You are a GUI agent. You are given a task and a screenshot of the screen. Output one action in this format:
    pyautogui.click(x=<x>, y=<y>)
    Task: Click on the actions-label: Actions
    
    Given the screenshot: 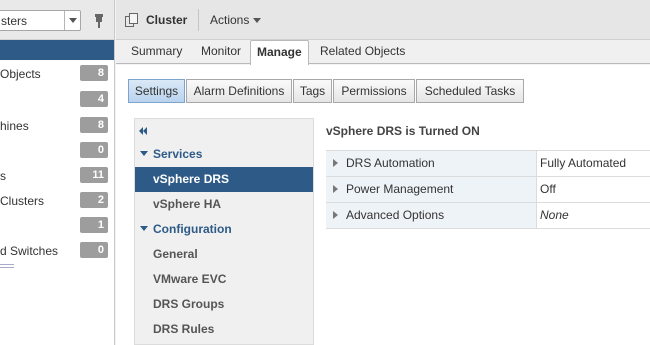 What is the action you would take?
    pyautogui.click(x=230, y=20)
    